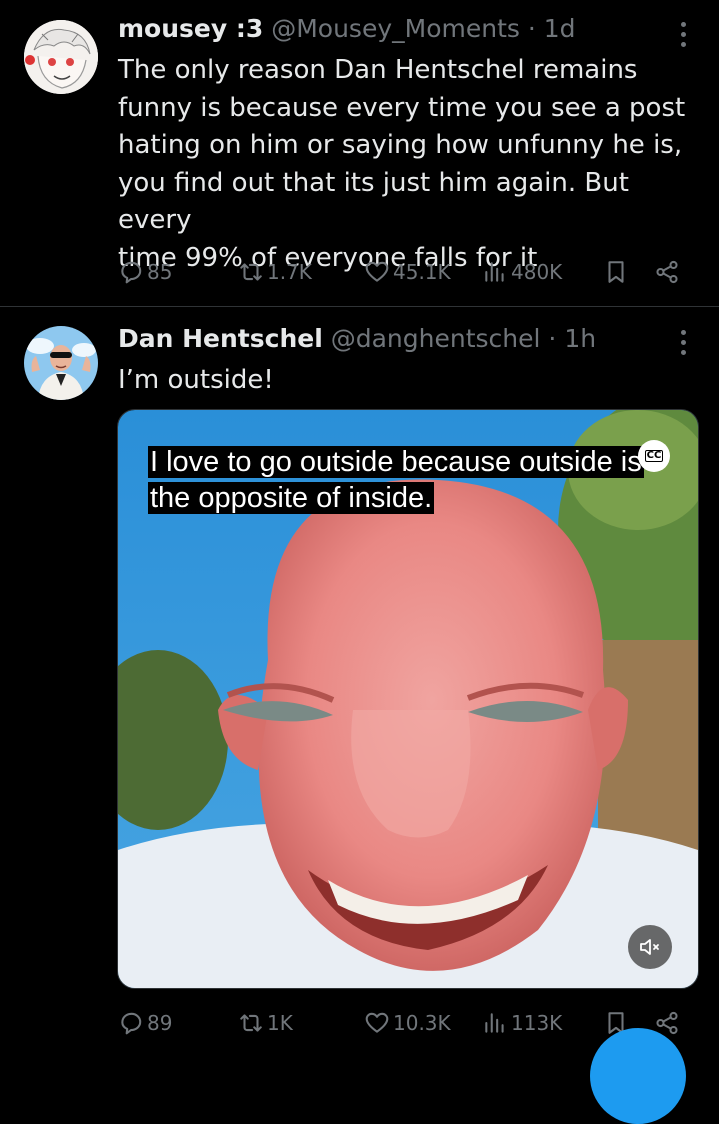 The height and width of the screenshot is (1124, 719). I want to click on share-button, so click(667, 272).